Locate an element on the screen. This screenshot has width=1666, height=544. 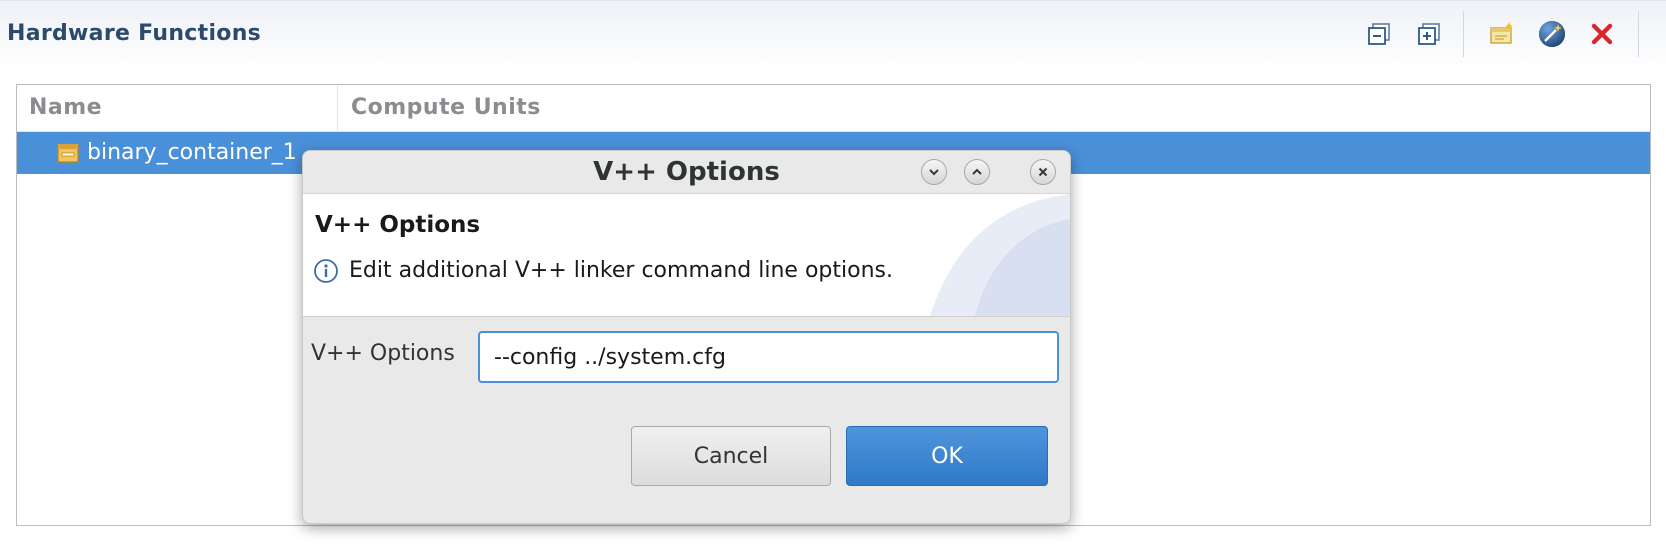
collapse-all-icon is located at coordinates (1379, 34).